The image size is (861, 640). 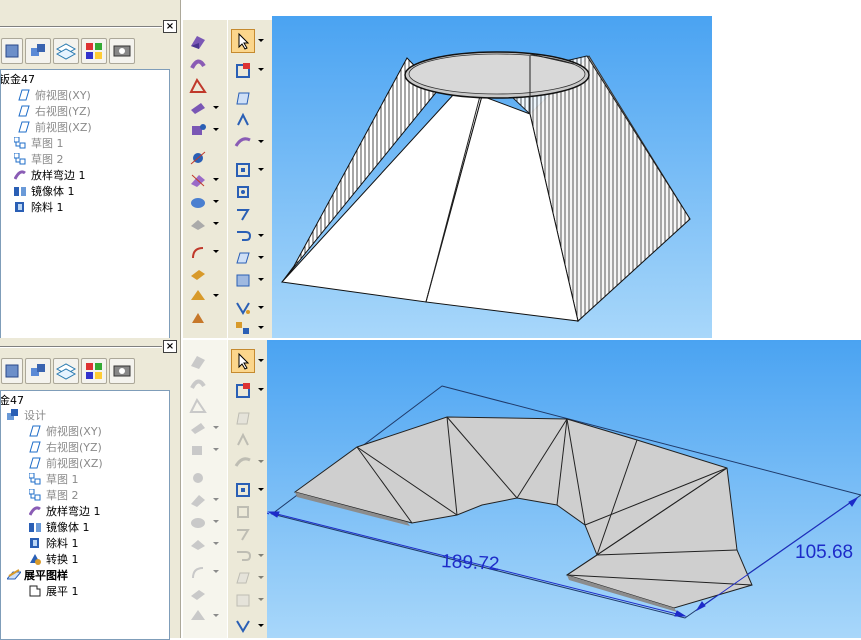 What do you see at coordinates (35, 543) in the screenshot?
I see `cutout-icon` at bounding box center [35, 543].